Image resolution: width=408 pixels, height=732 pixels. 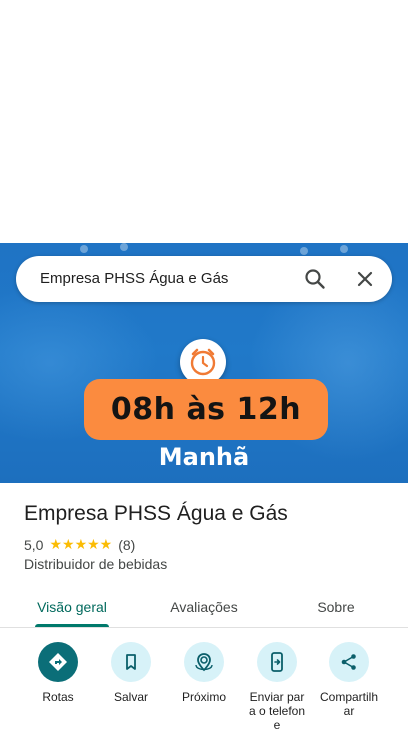 What do you see at coordinates (134, 278) in the screenshot?
I see `search-input: Empresa PHSS Água e Gás` at bounding box center [134, 278].